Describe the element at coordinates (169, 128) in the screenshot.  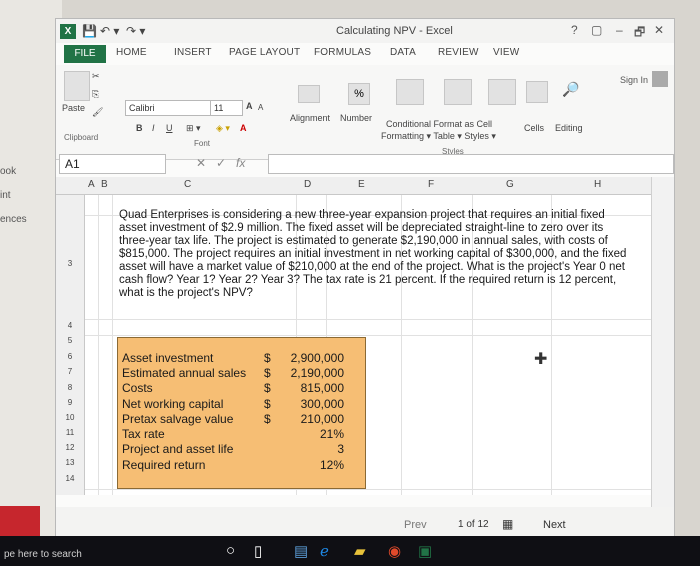
I see `underline-button: U` at that location.